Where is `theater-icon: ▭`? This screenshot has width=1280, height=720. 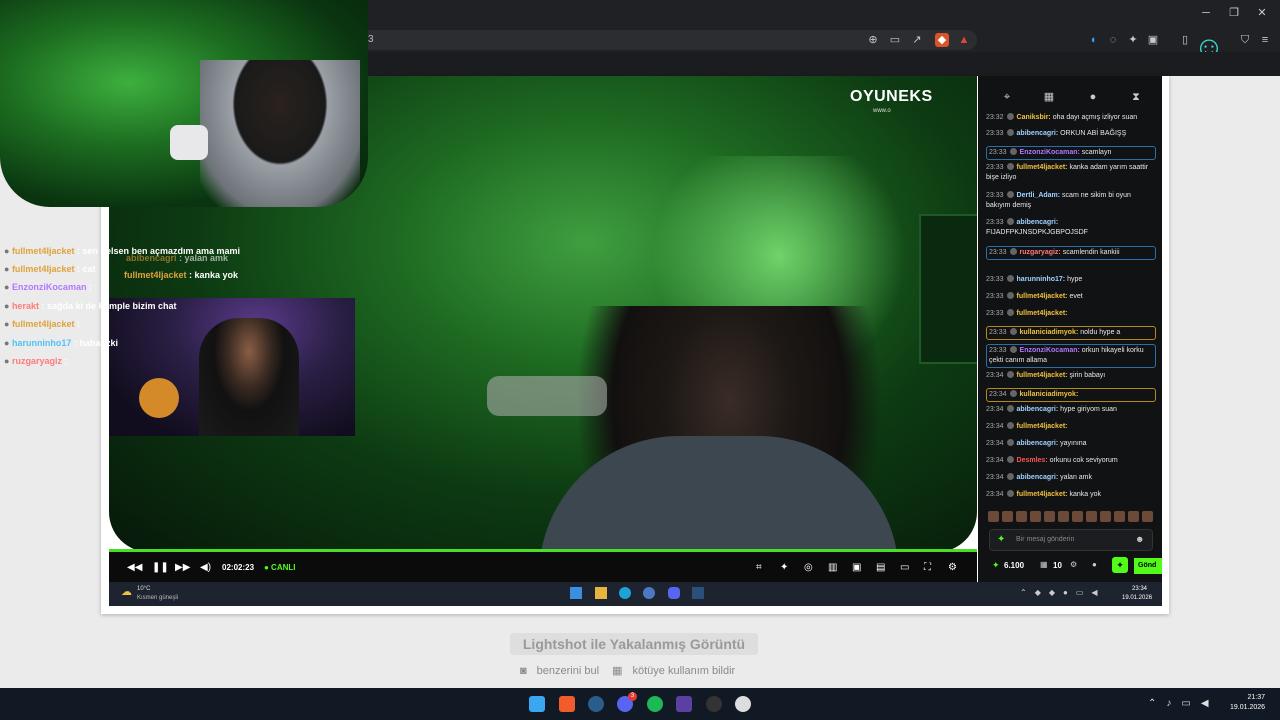
theater-icon: ▭ is located at coordinates (904, 568).